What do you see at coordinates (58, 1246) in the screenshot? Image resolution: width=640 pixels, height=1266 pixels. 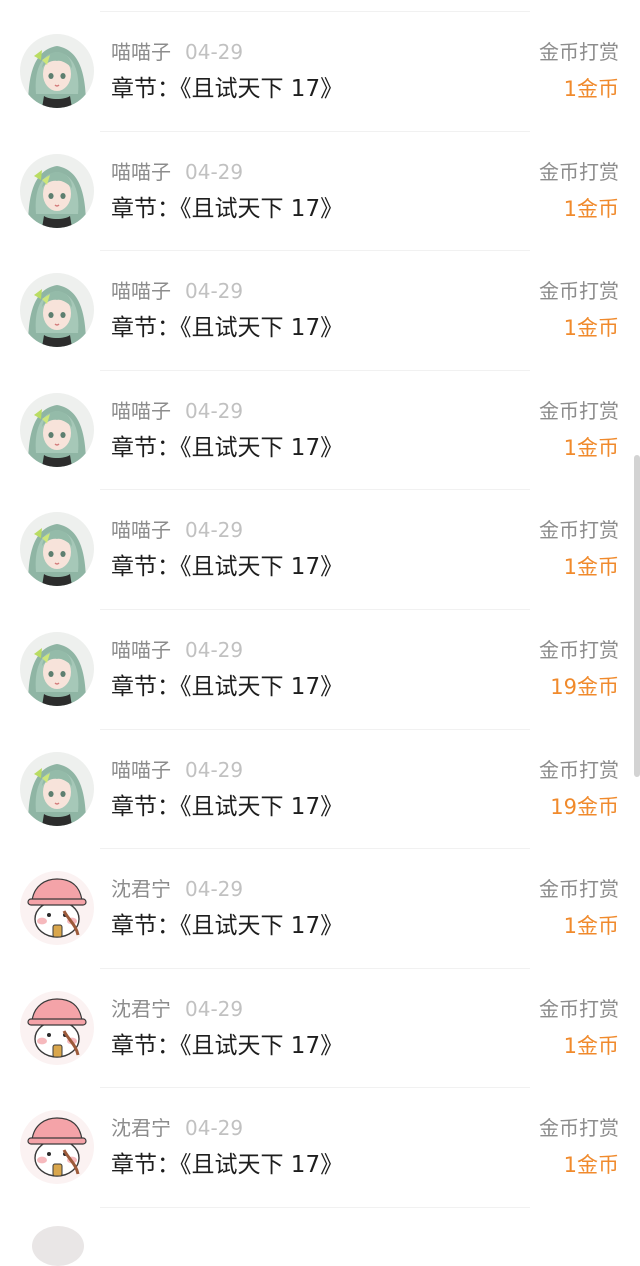 I see `partial-avatar` at bounding box center [58, 1246].